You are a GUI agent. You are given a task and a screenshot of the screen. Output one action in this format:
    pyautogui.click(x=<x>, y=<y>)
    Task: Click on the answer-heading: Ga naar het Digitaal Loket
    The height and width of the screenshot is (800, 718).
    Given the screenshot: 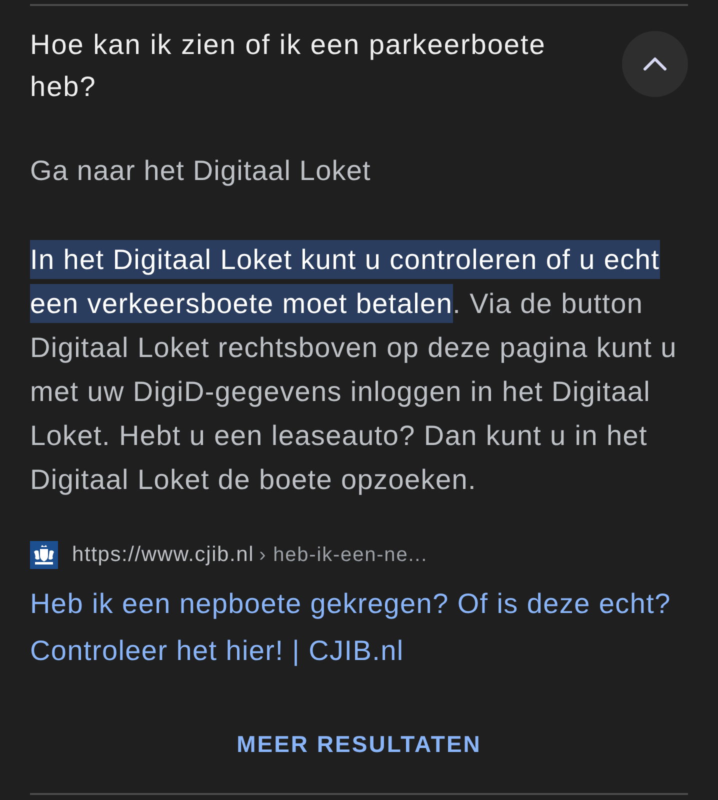 What is the action you would take?
    pyautogui.click(x=201, y=171)
    